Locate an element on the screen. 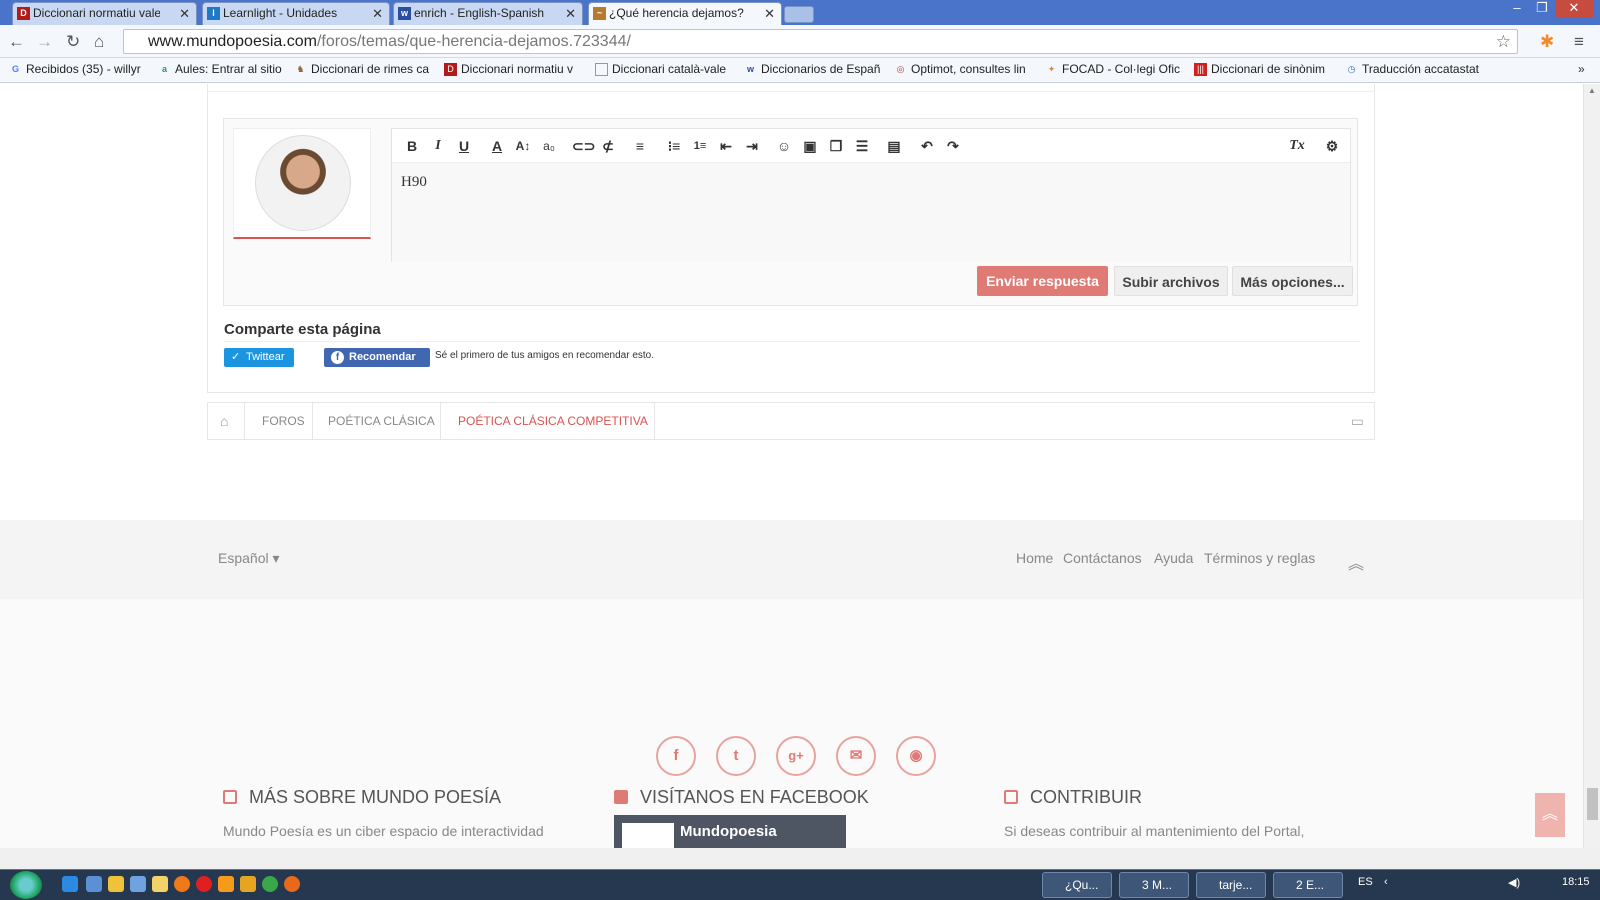 This screenshot has height=900, width=1600. bookmark-item: G Recibidos (35) - willyr is located at coordinates (76, 69).